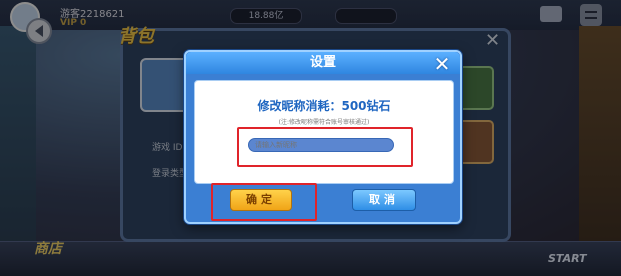  Describe the element at coordinates (261, 200) in the screenshot. I see `confirm-button: 确定` at that location.